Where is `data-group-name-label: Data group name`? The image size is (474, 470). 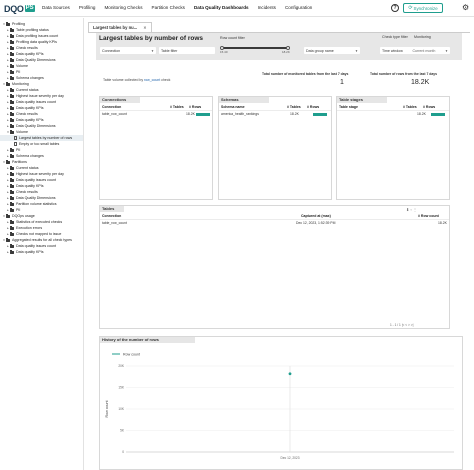
data-group-name-label: Data group name is located at coordinates (320, 50).